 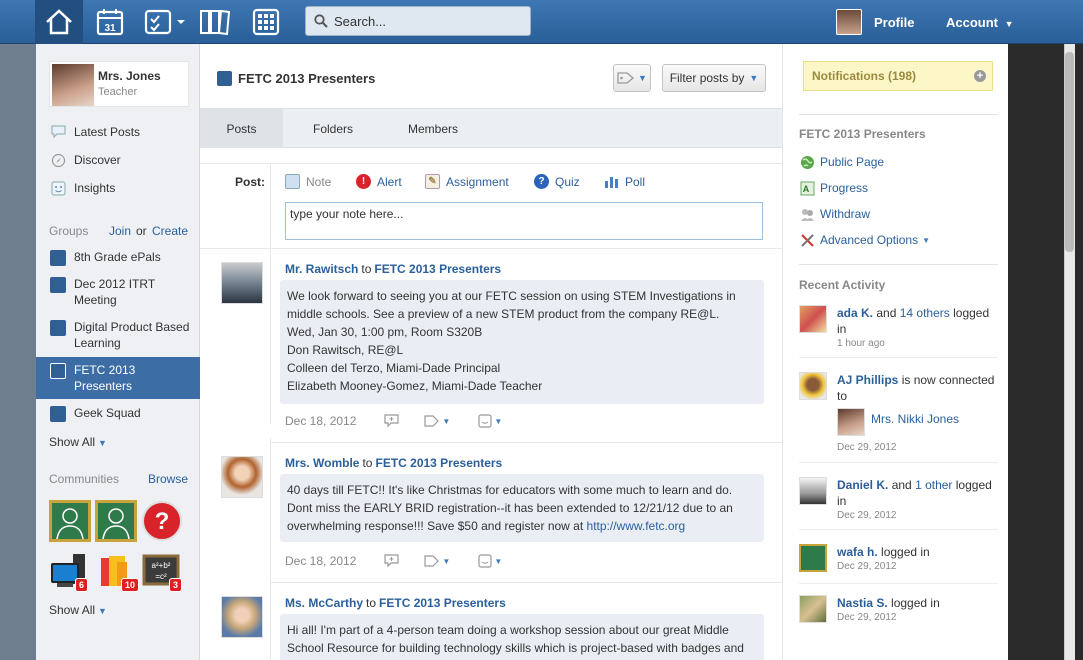 What do you see at coordinates (241, 128) in the screenshot?
I see `tab-posts: Posts` at bounding box center [241, 128].